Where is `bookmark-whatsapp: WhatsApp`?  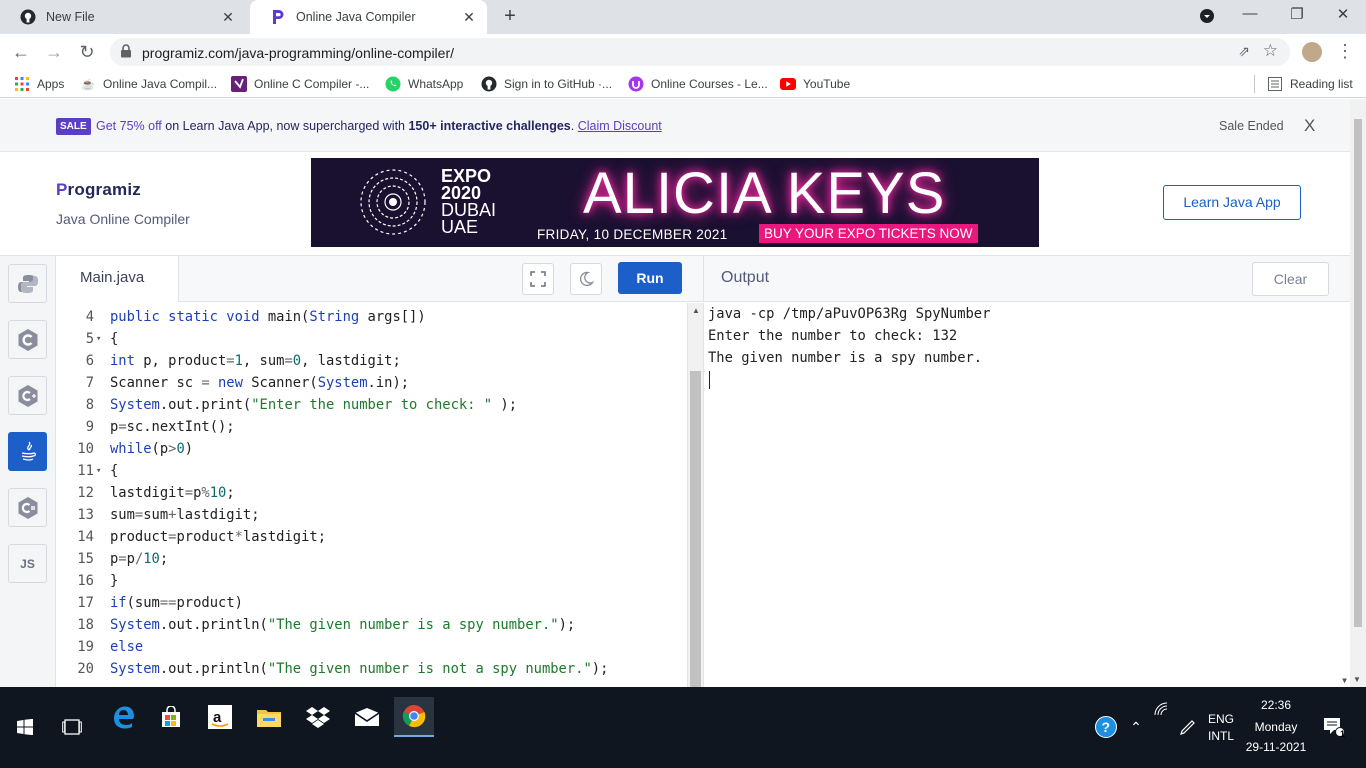
bookmark-whatsapp: WhatsApp is located at coordinates (424, 84).